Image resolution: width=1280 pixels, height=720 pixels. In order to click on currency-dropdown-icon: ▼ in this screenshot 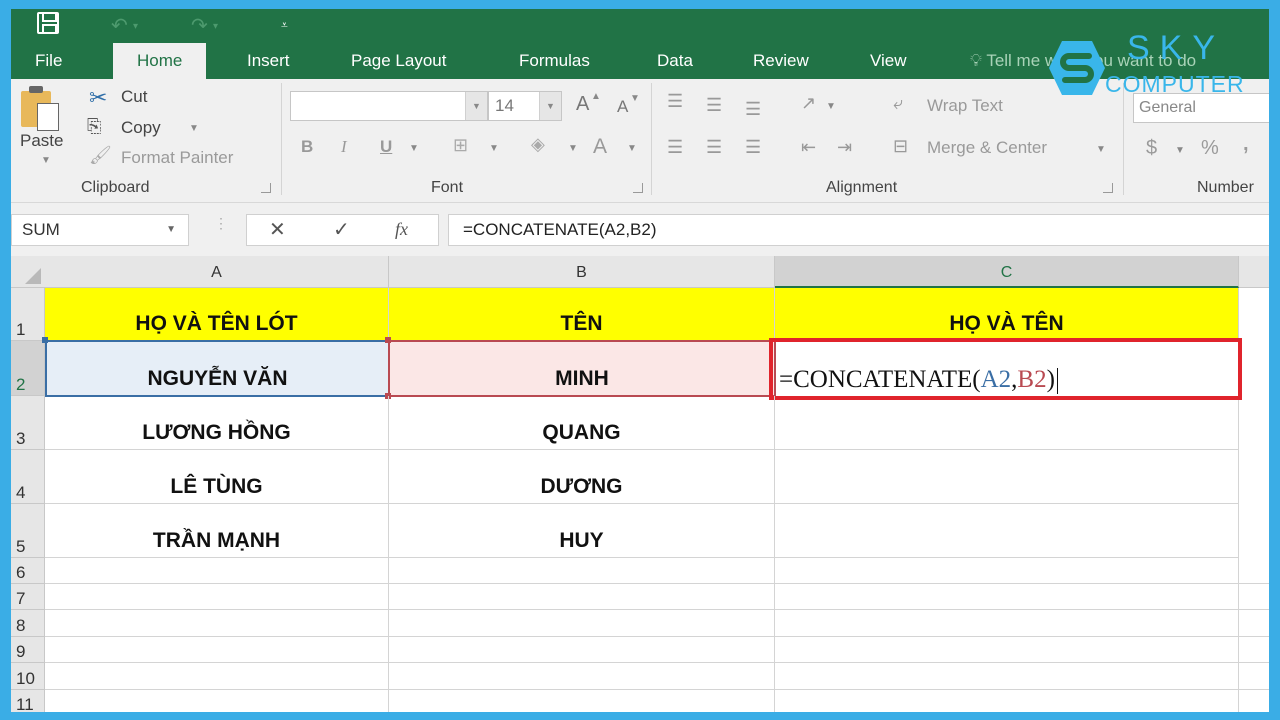, I will do `click(1180, 150)`.